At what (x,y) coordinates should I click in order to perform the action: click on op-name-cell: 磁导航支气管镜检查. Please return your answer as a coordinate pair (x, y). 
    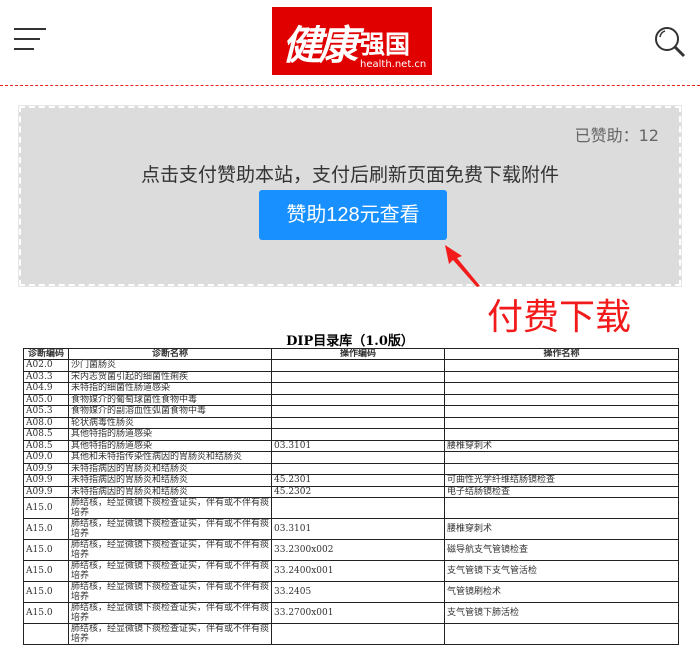
    Looking at the image, I should click on (561, 550).